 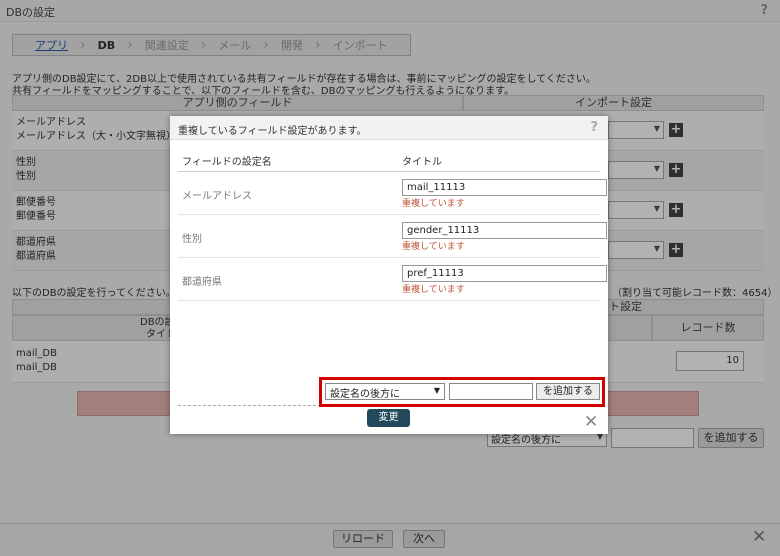 What do you see at coordinates (389, 128) in the screenshot?
I see `dialog-header: 重複しているフィールド設定があります。 ?` at bounding box center [389, 128].